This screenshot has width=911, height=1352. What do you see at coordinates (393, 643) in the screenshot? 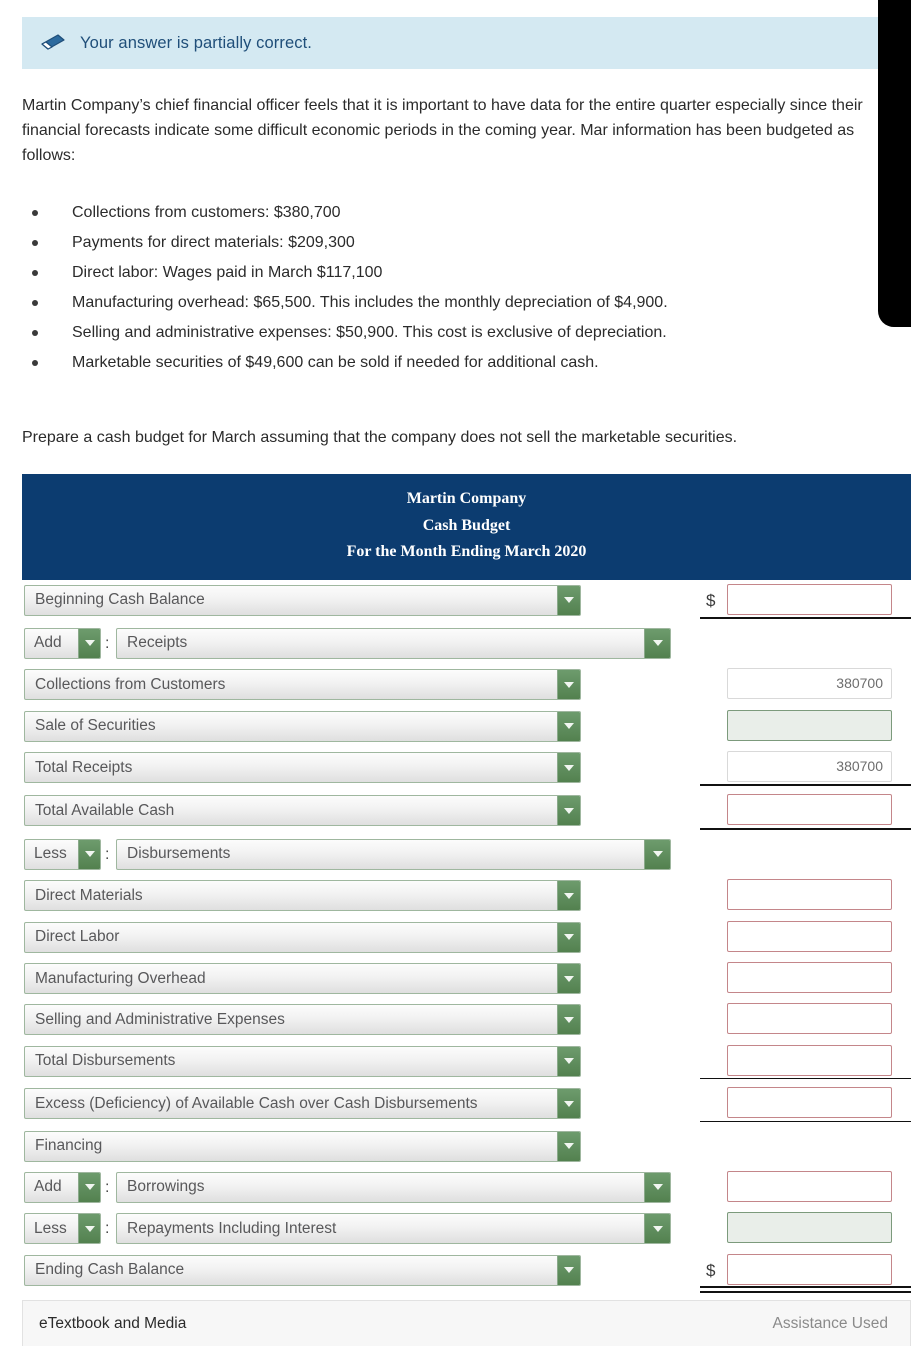
I see `line-item-select-receipts: Receipts` at bounding box center [393, 643].